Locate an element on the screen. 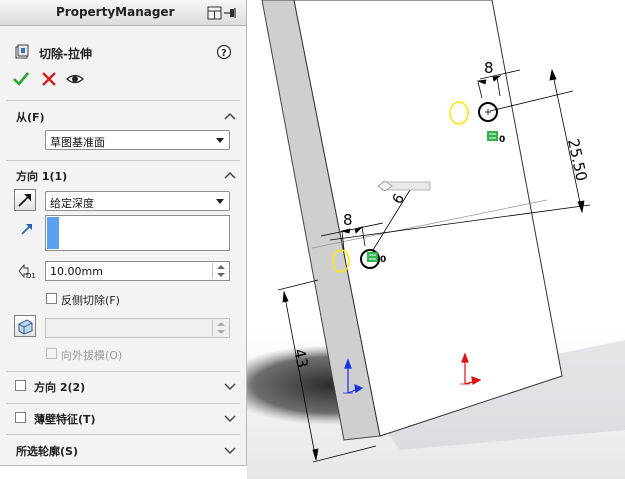 The image size is (625, 479). action-buttons is located at coordinates (123, 80).